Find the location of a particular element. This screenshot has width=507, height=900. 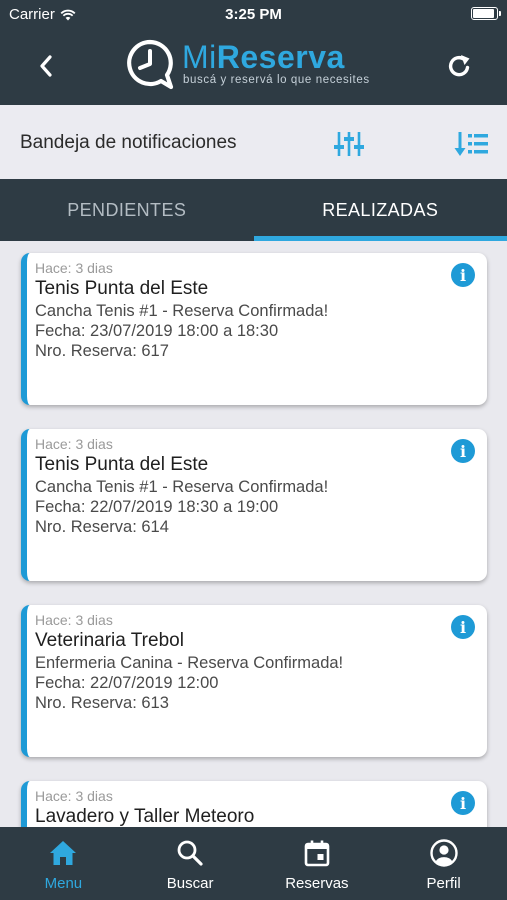

tab-realizadas: REALIZADAS is located at coordinates (380, 210).